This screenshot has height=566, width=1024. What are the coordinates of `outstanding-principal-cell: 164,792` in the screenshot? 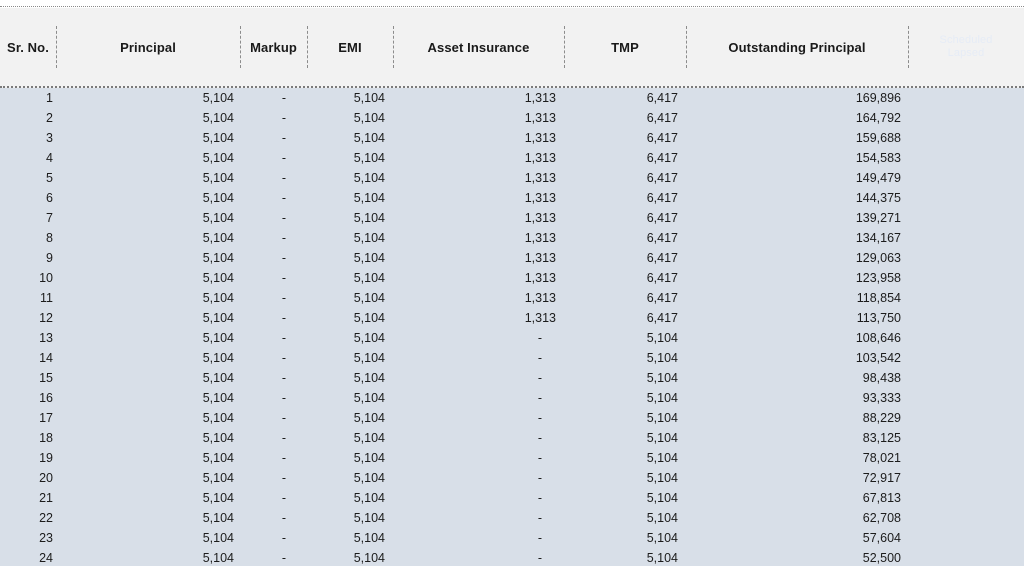 It's located at (795, 118).